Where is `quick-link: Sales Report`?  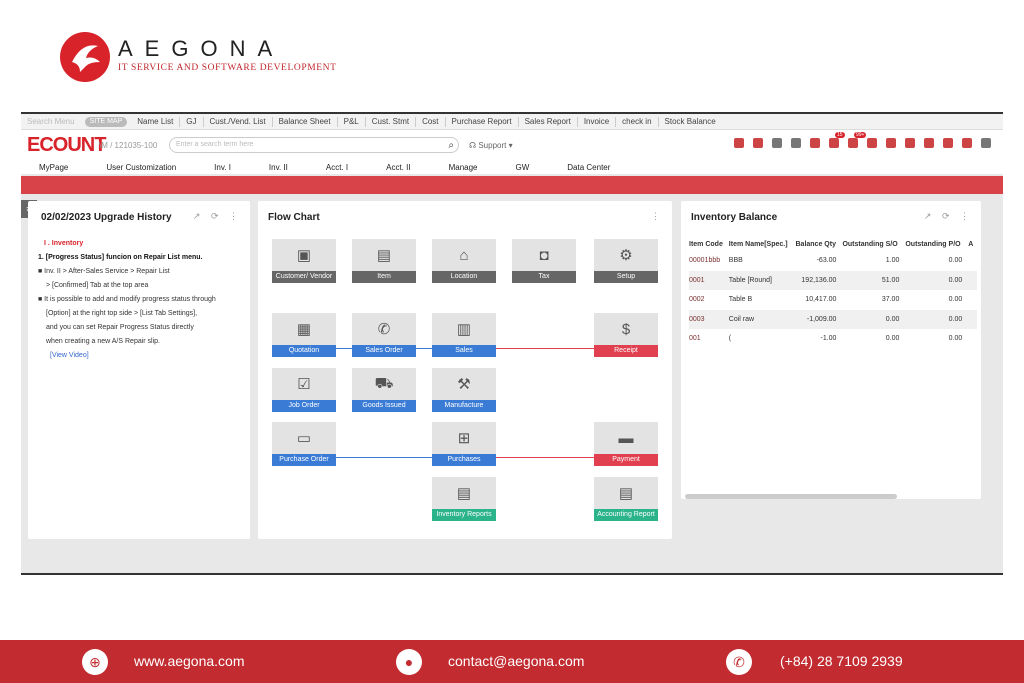
quick-link: Sales Report is located at coordinates (548, 121).